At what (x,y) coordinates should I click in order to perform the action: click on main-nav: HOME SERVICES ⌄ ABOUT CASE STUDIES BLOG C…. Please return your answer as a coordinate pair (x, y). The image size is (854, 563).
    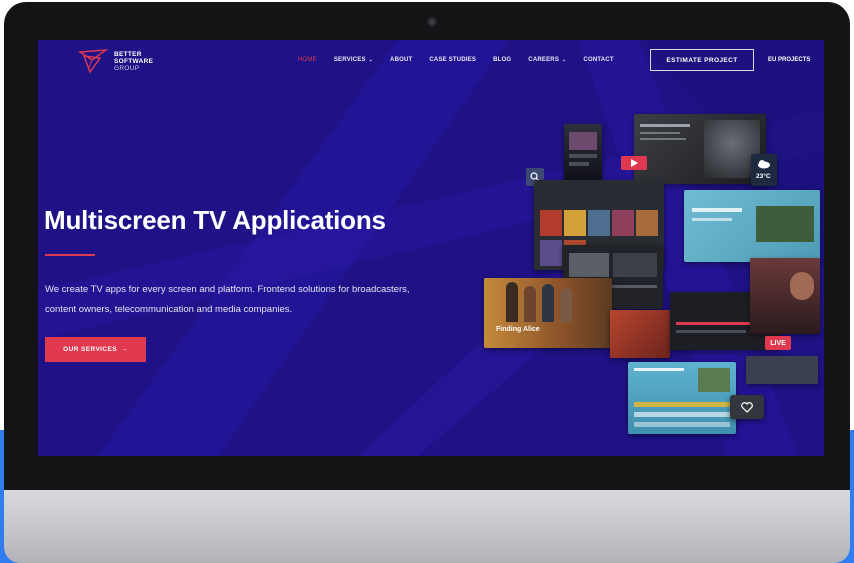
    Looking at the image, I should click on (464, 60).